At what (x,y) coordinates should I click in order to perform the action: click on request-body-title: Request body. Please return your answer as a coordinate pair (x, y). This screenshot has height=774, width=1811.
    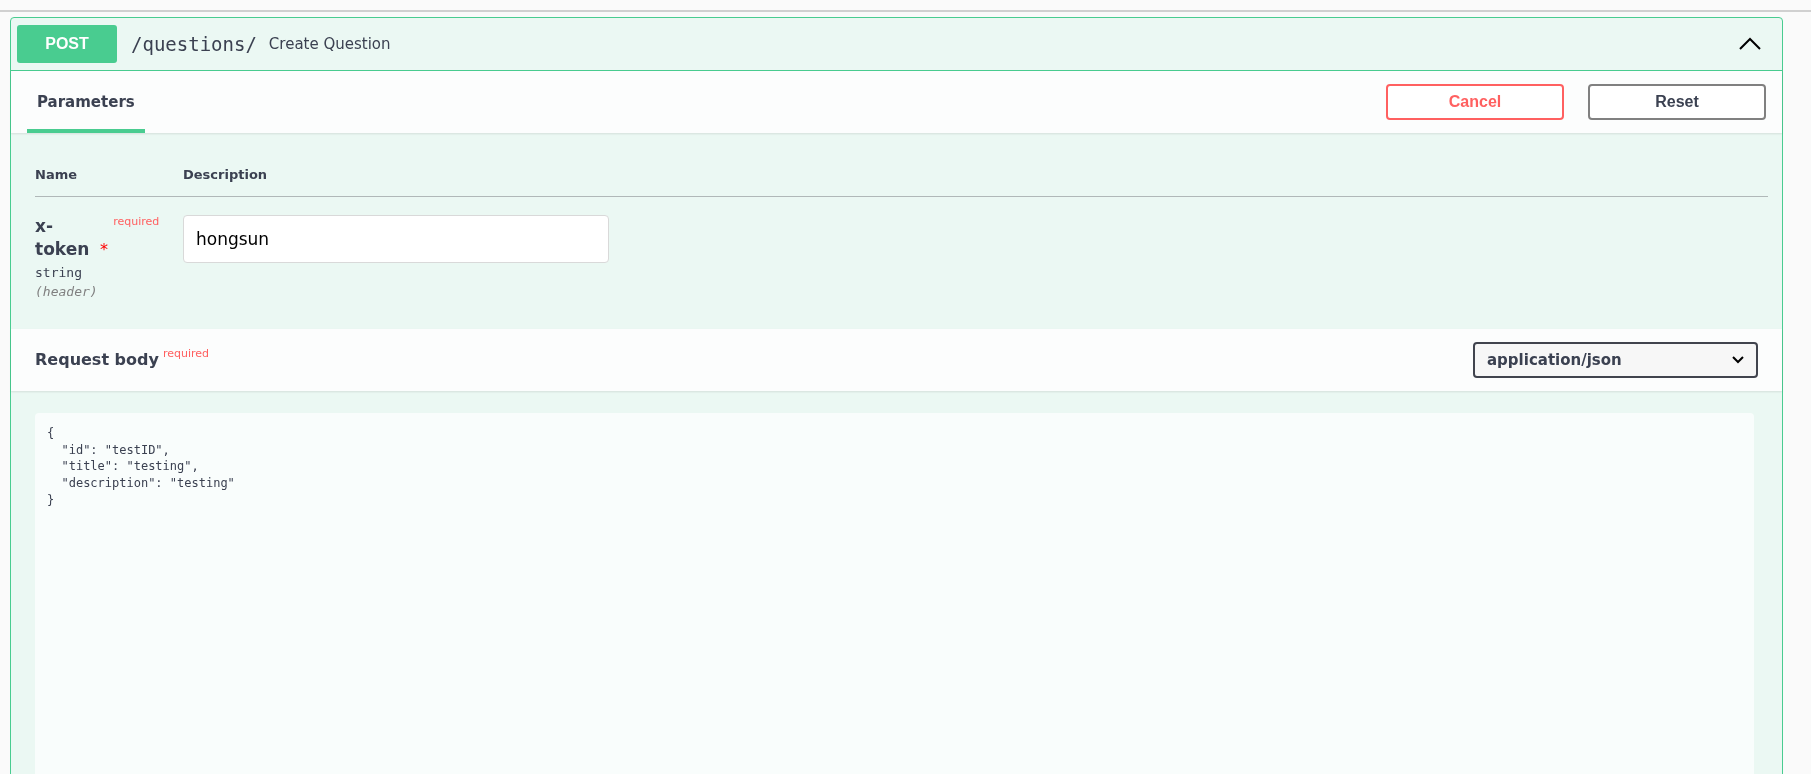
    Looking at the image, I should click on (97, 360).